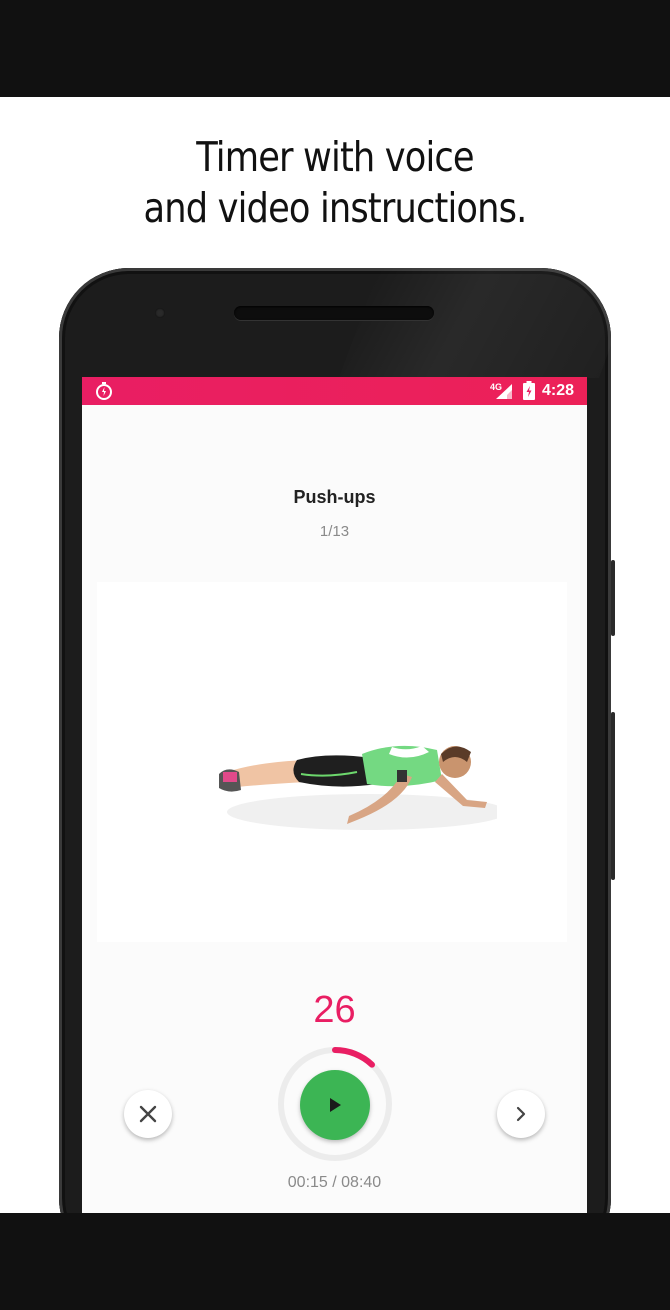  What do you see at coordinates (334, 1010) in the screenshot?
I see `seconds-remaining: 26` at bounding box center [334, 1010].